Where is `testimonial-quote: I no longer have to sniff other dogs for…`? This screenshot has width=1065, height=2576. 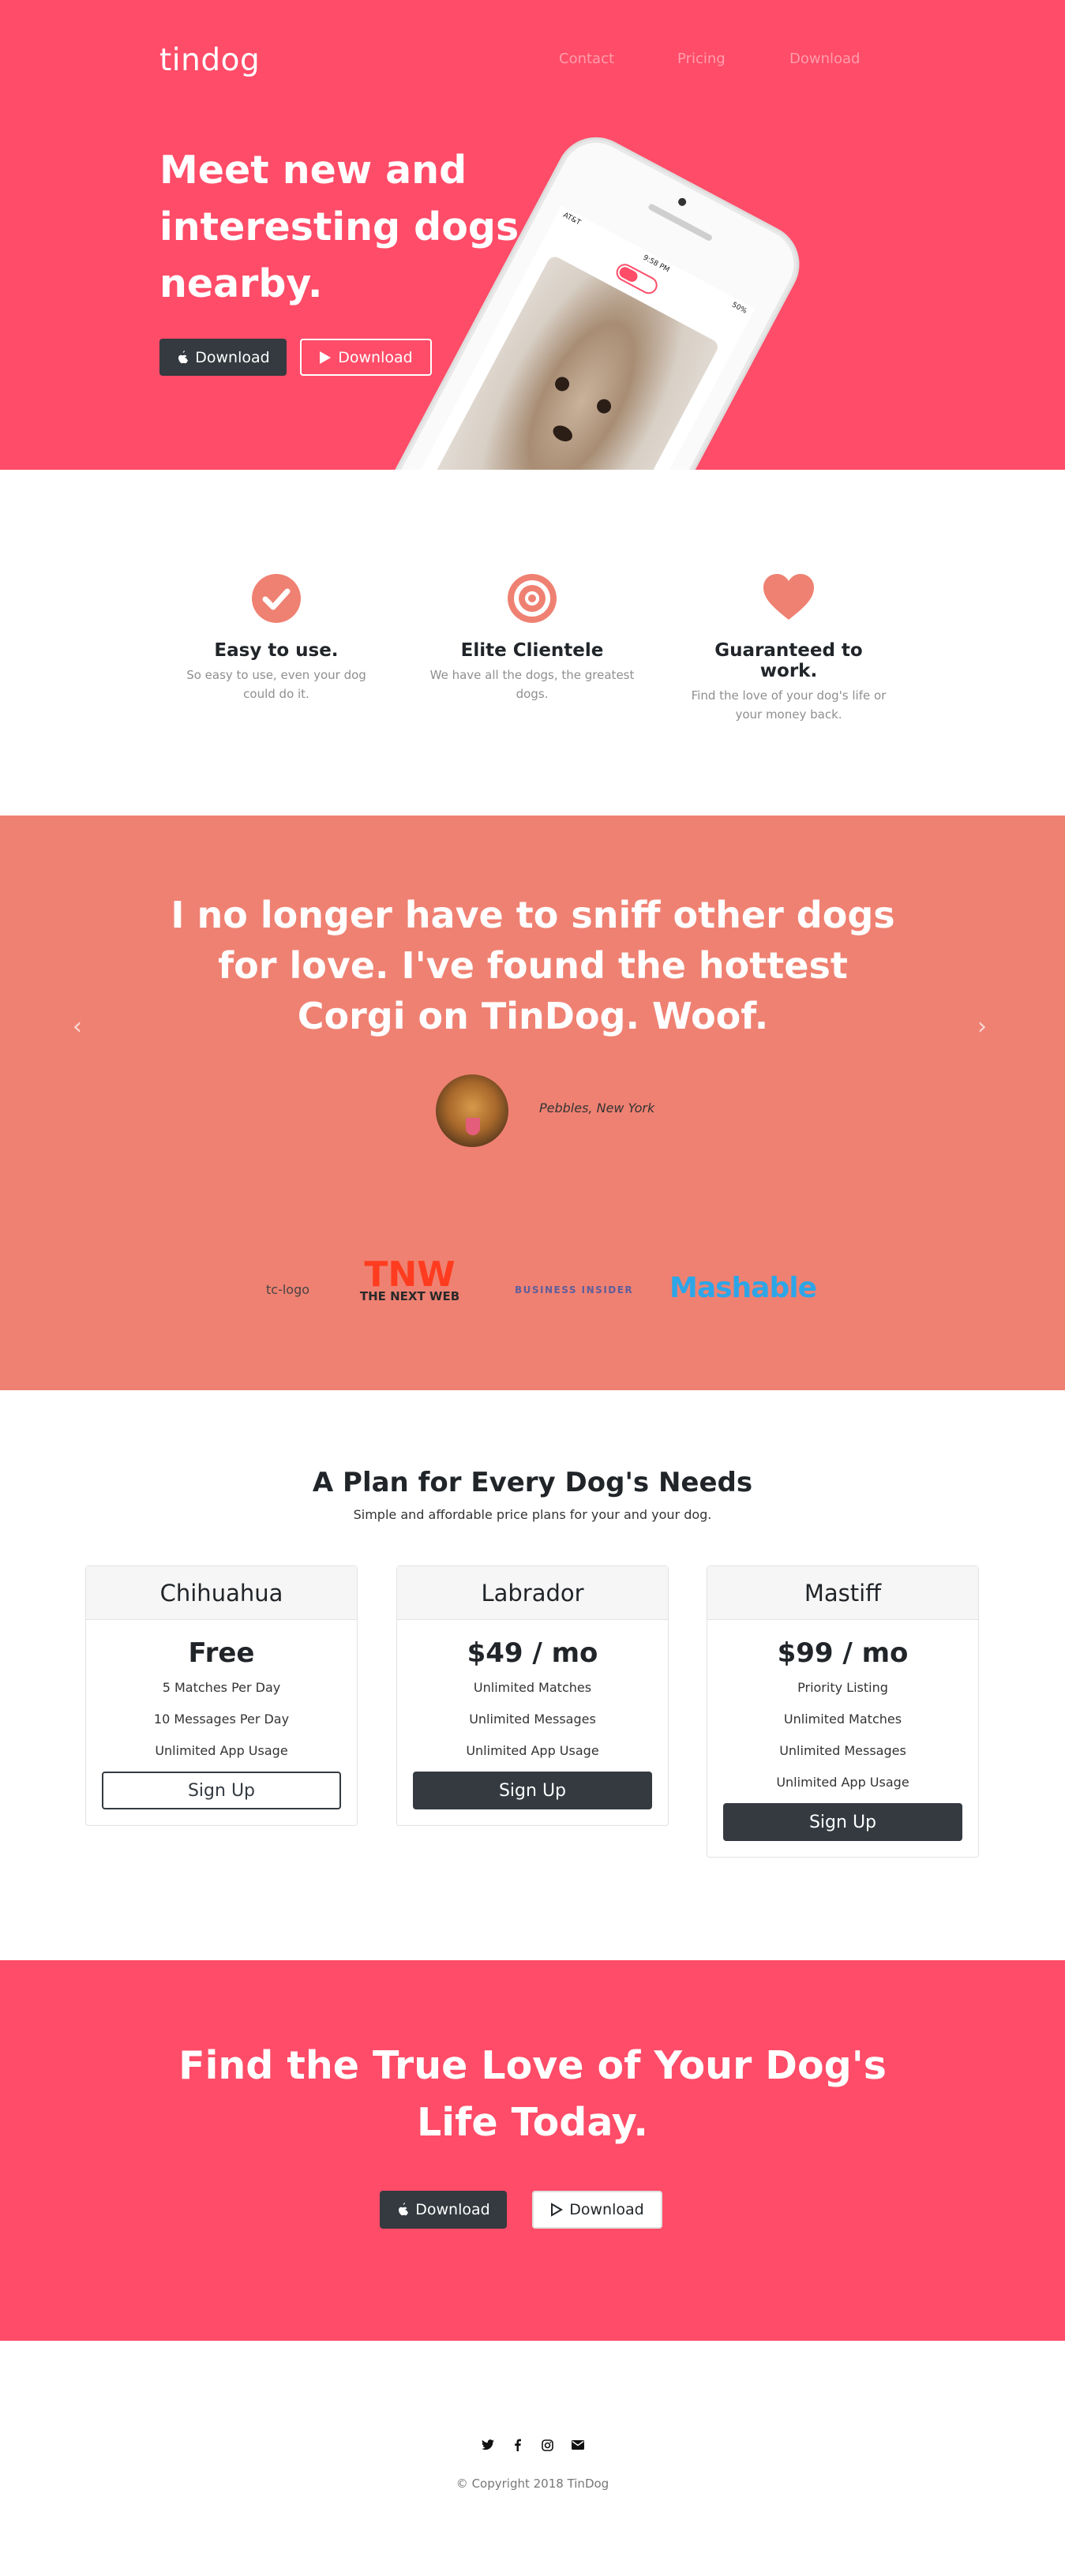 testimonial-quote: I no longer have to sniff other dogs for… is located at coordinates (533, 965).